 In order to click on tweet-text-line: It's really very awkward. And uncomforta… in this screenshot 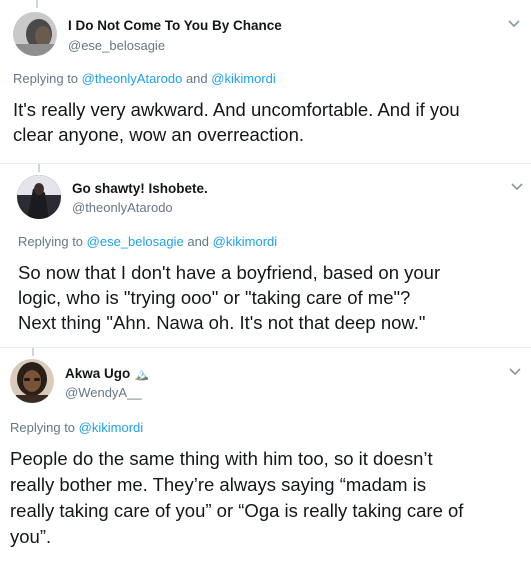, I will do `click(236, 109)`.